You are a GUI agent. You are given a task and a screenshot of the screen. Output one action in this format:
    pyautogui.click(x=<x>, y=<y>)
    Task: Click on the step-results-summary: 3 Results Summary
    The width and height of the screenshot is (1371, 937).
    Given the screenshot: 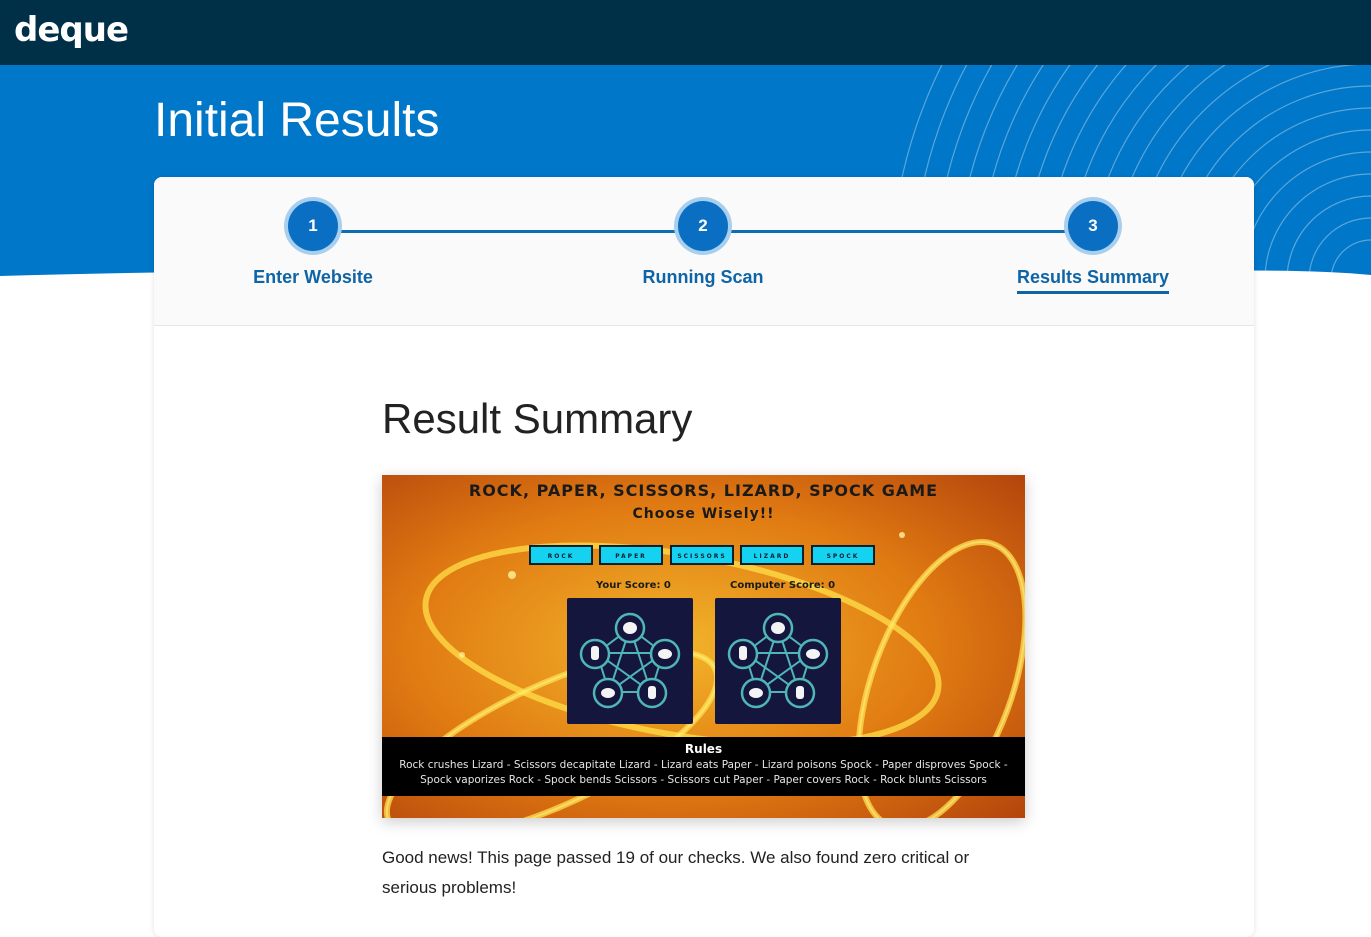 What is the action you would take?
    pyautogui.click(x=1093, y=247)
    